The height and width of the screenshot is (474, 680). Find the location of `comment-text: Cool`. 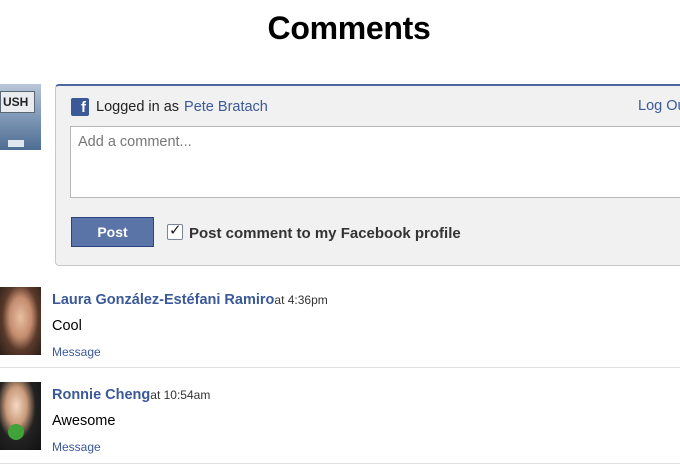

comment-text: Cool is located at coordinates (67, 326).